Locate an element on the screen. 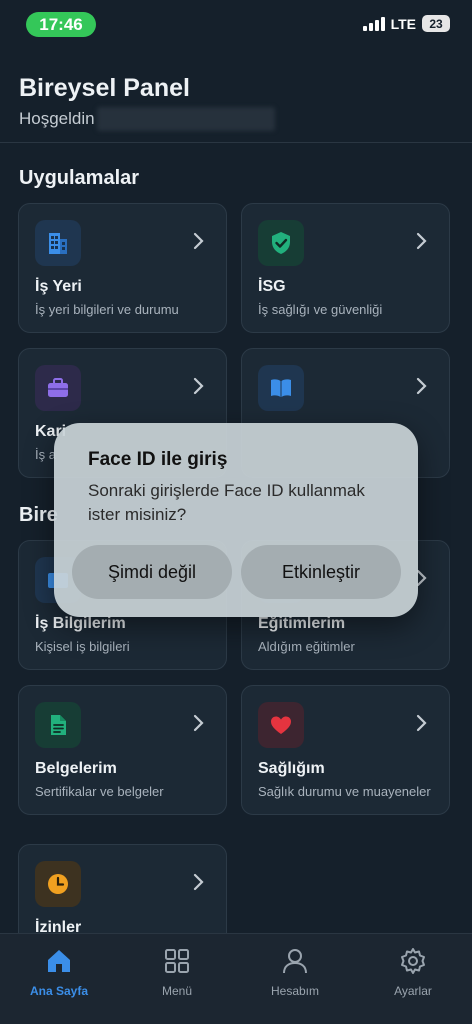 The height and width of the screenshot is (1024, 472). tab-home: Ana Sayfa is located at coordinates (59, 972).